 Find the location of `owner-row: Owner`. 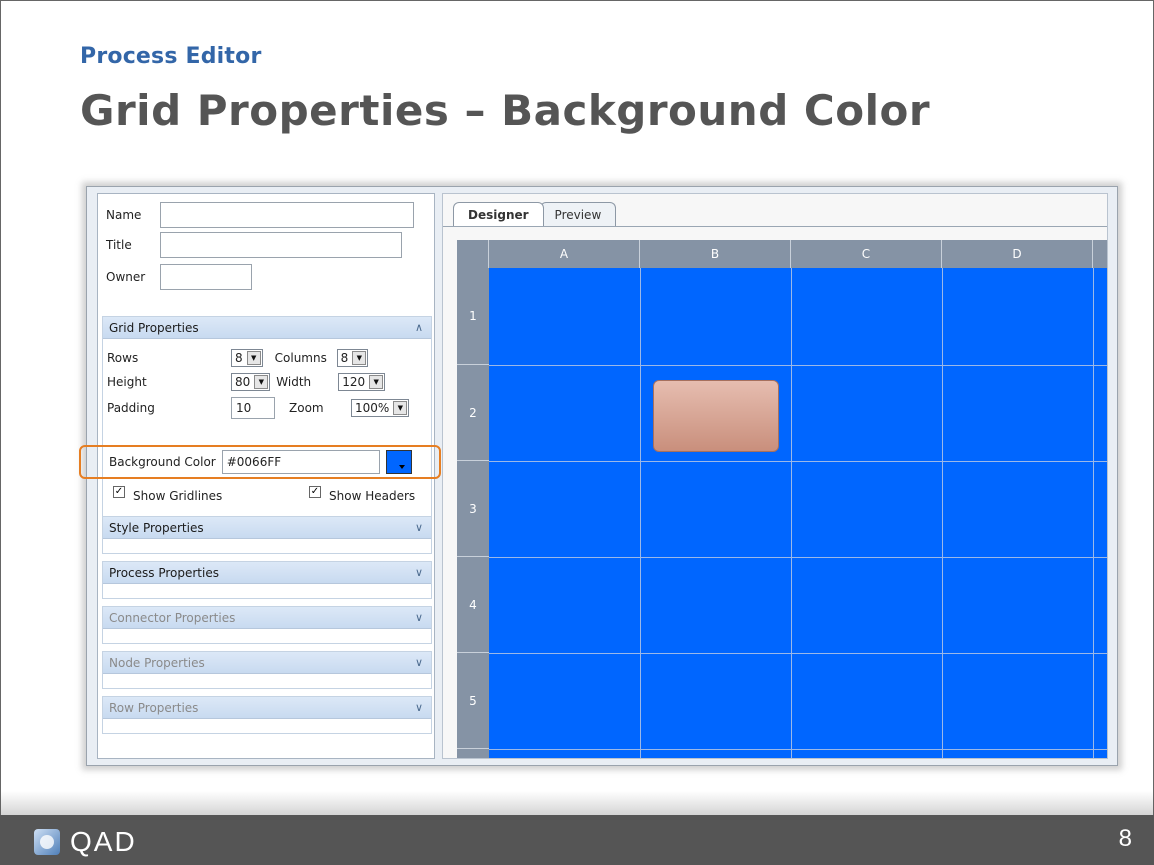

owner-row: Owner is located at coordinates (179, 277).